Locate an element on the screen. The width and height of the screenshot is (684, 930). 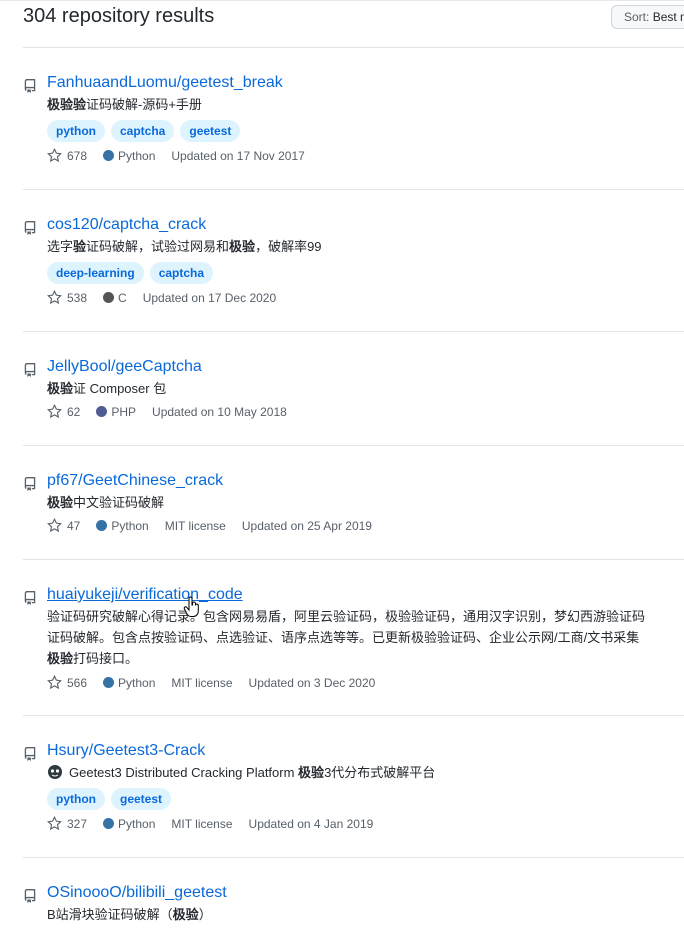
star-count: 47 is located at coordinates (73, 526).